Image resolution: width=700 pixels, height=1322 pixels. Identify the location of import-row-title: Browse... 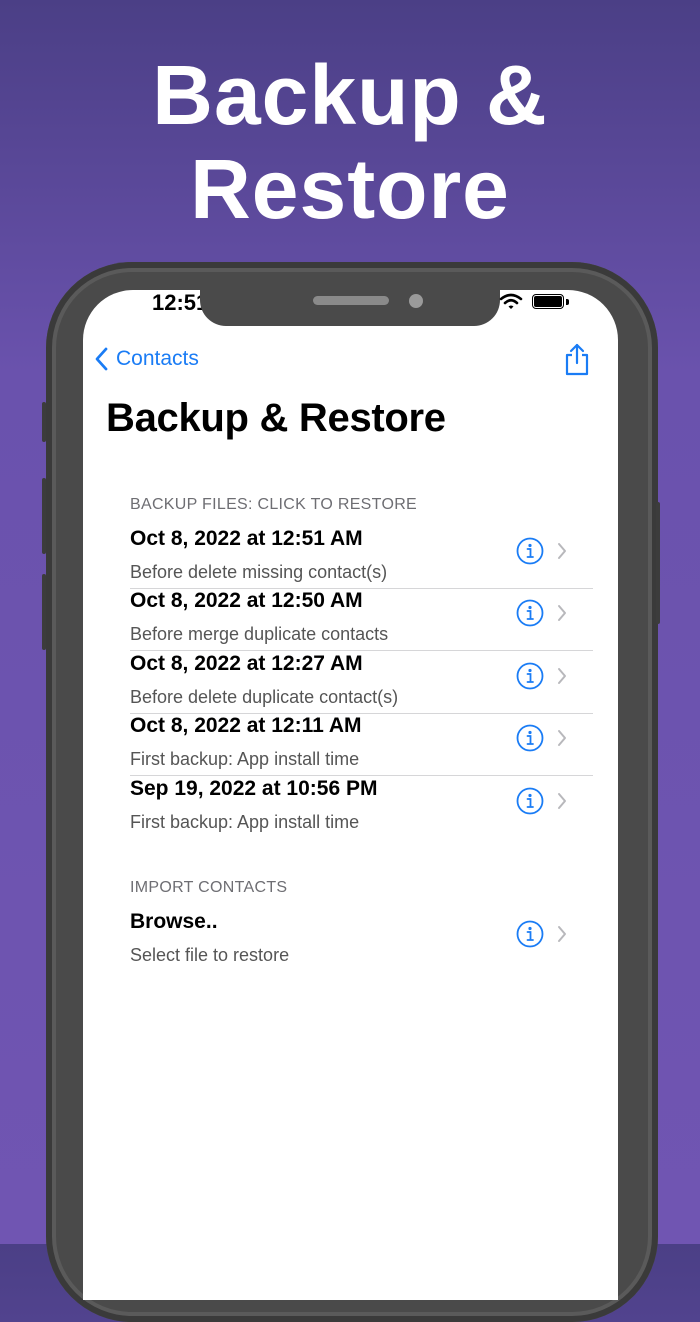
(174, 921).